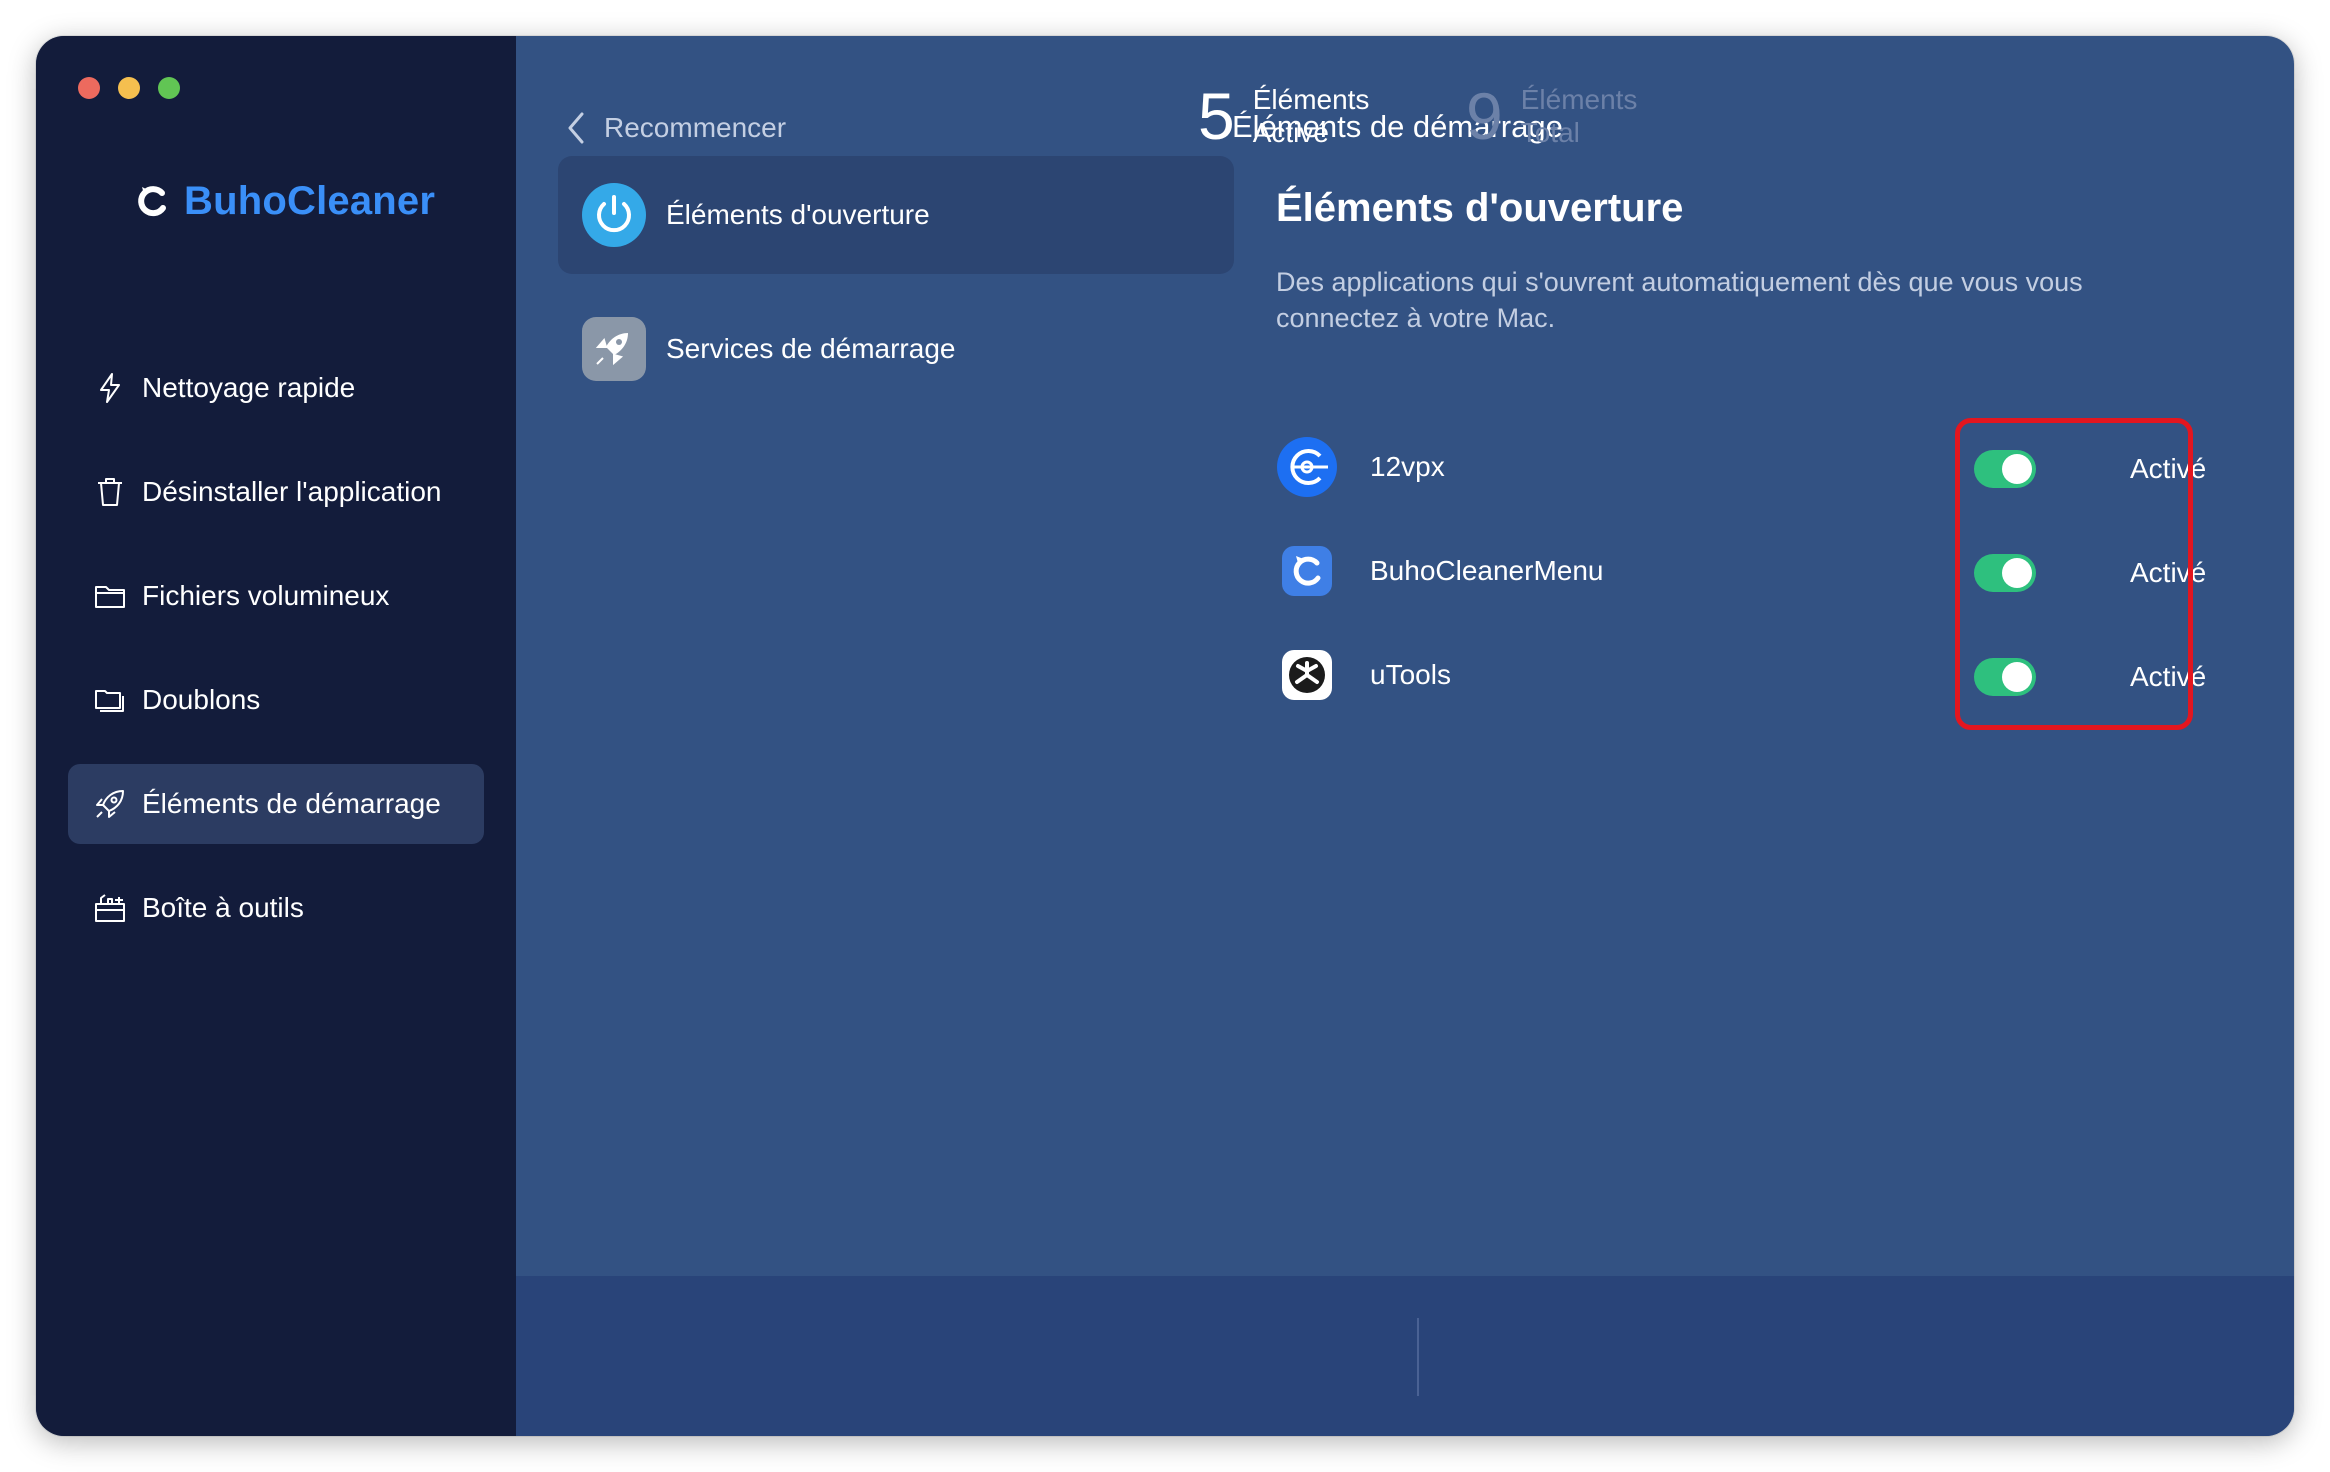 The width and height of the screenshot is (2330, 1472). I want to click on total-count: 9, so click(1484, 116).